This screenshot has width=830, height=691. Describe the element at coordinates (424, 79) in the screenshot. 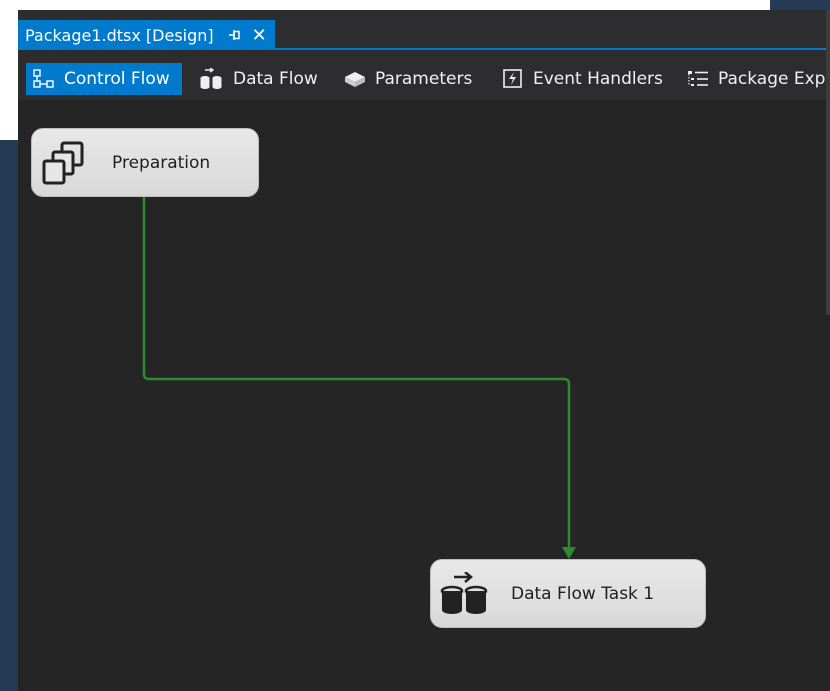

I see `tab-label: Parameters` at that location.